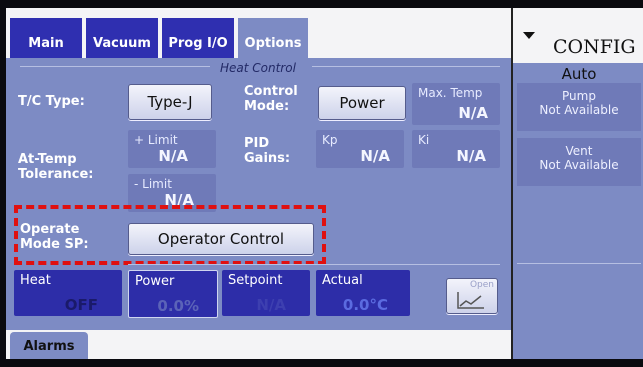  I want to click on pump-status: Pump Not Available, so click(579, 107).